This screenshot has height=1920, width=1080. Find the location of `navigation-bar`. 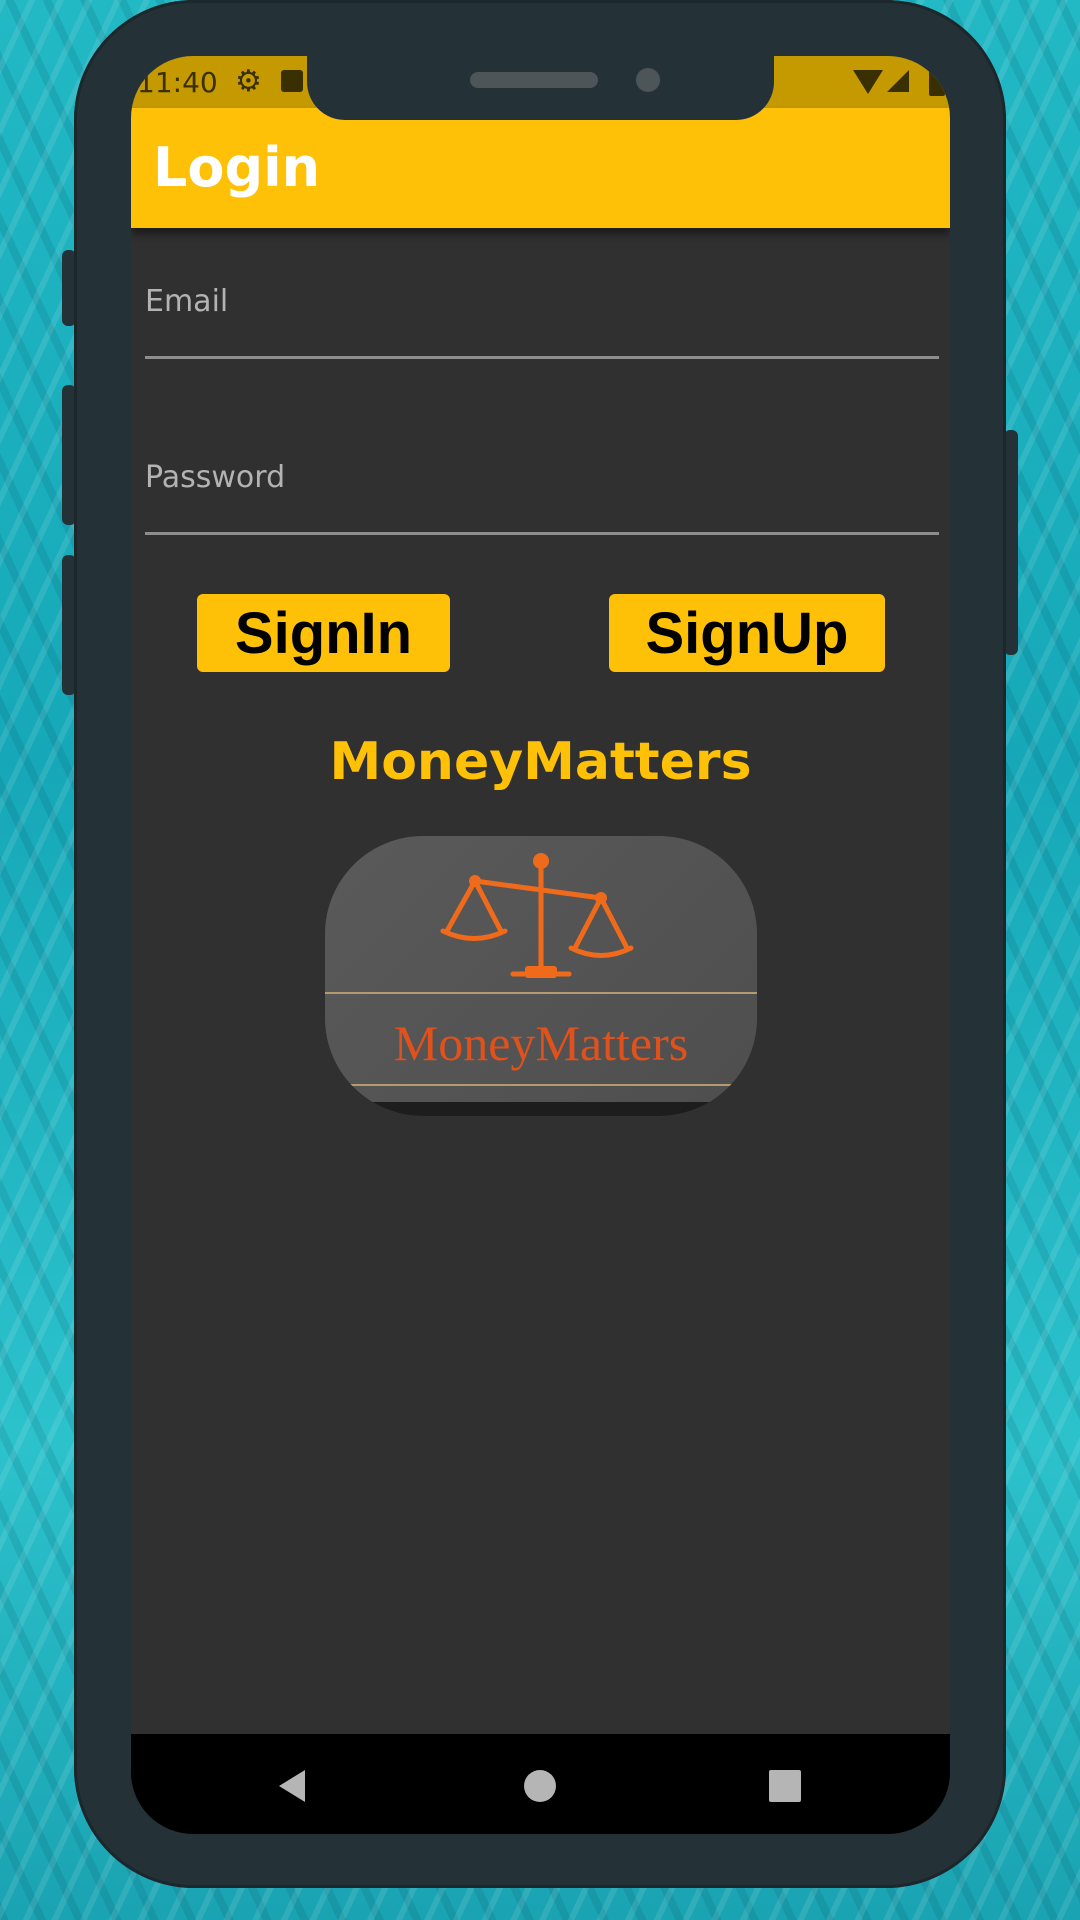

navigation-bar is located at coordinates (540, 1784).